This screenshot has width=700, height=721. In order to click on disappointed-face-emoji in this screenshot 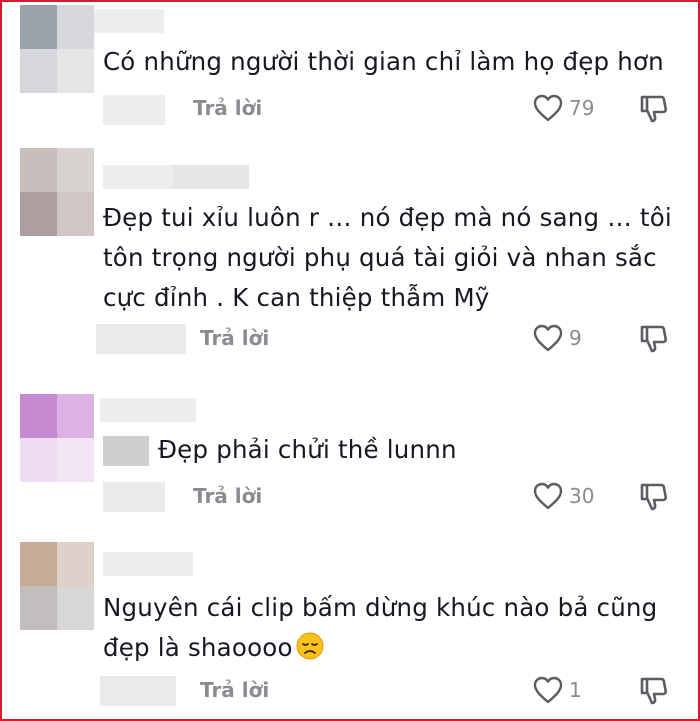, I will do `click(310, 646)`.